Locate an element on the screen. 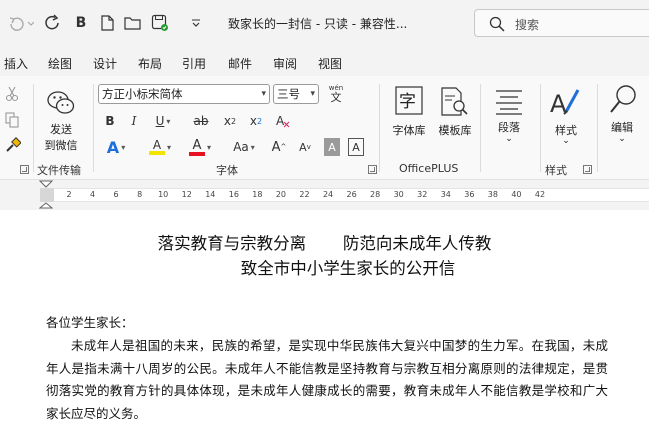 Image resolution: width=649 pixels, height=439 pixels. search-box: 搜索 is located at coordinates (561, 23).